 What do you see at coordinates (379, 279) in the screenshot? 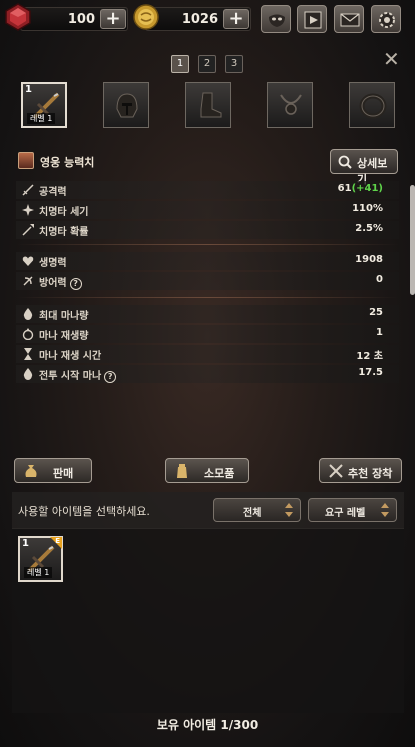
I see `stat-value: 0` at bounding box center [379, 279].